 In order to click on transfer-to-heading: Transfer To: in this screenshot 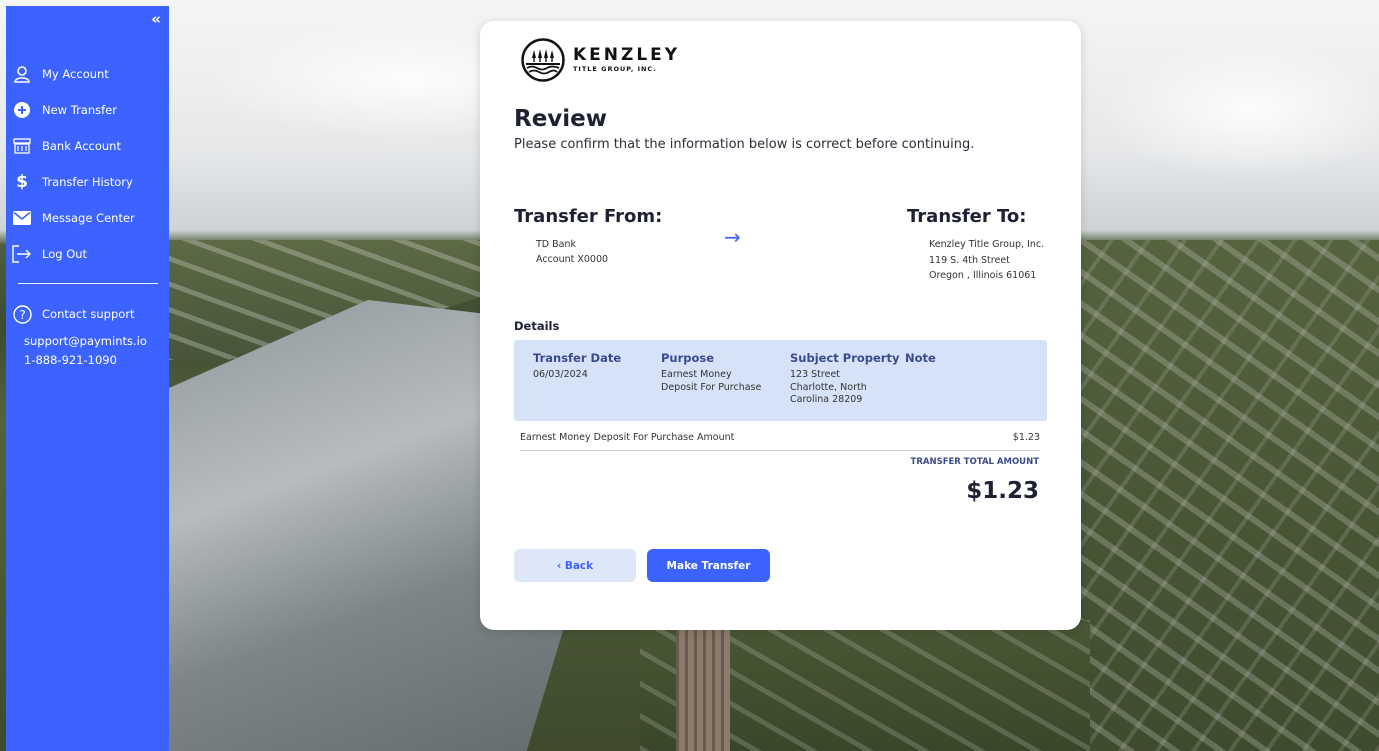, I will do `click(967, 216)`.